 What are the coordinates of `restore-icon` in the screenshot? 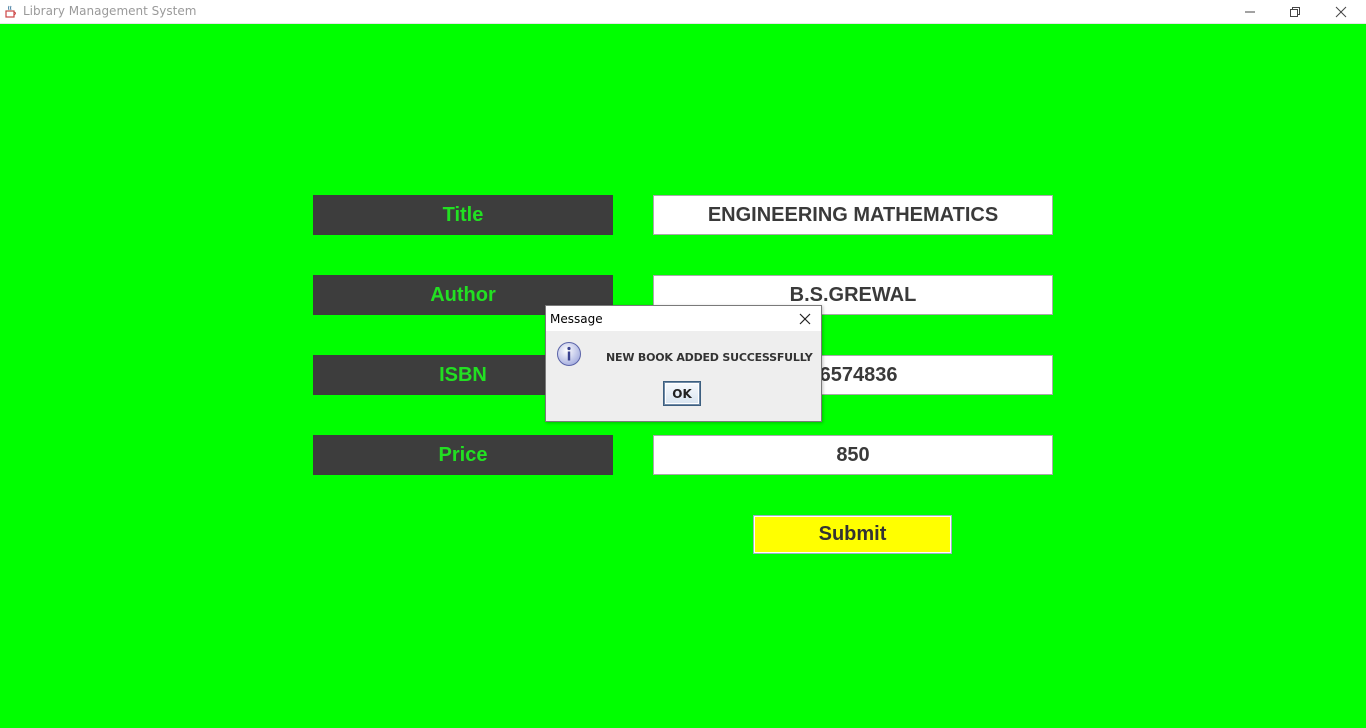 It's located at (1295, 11).